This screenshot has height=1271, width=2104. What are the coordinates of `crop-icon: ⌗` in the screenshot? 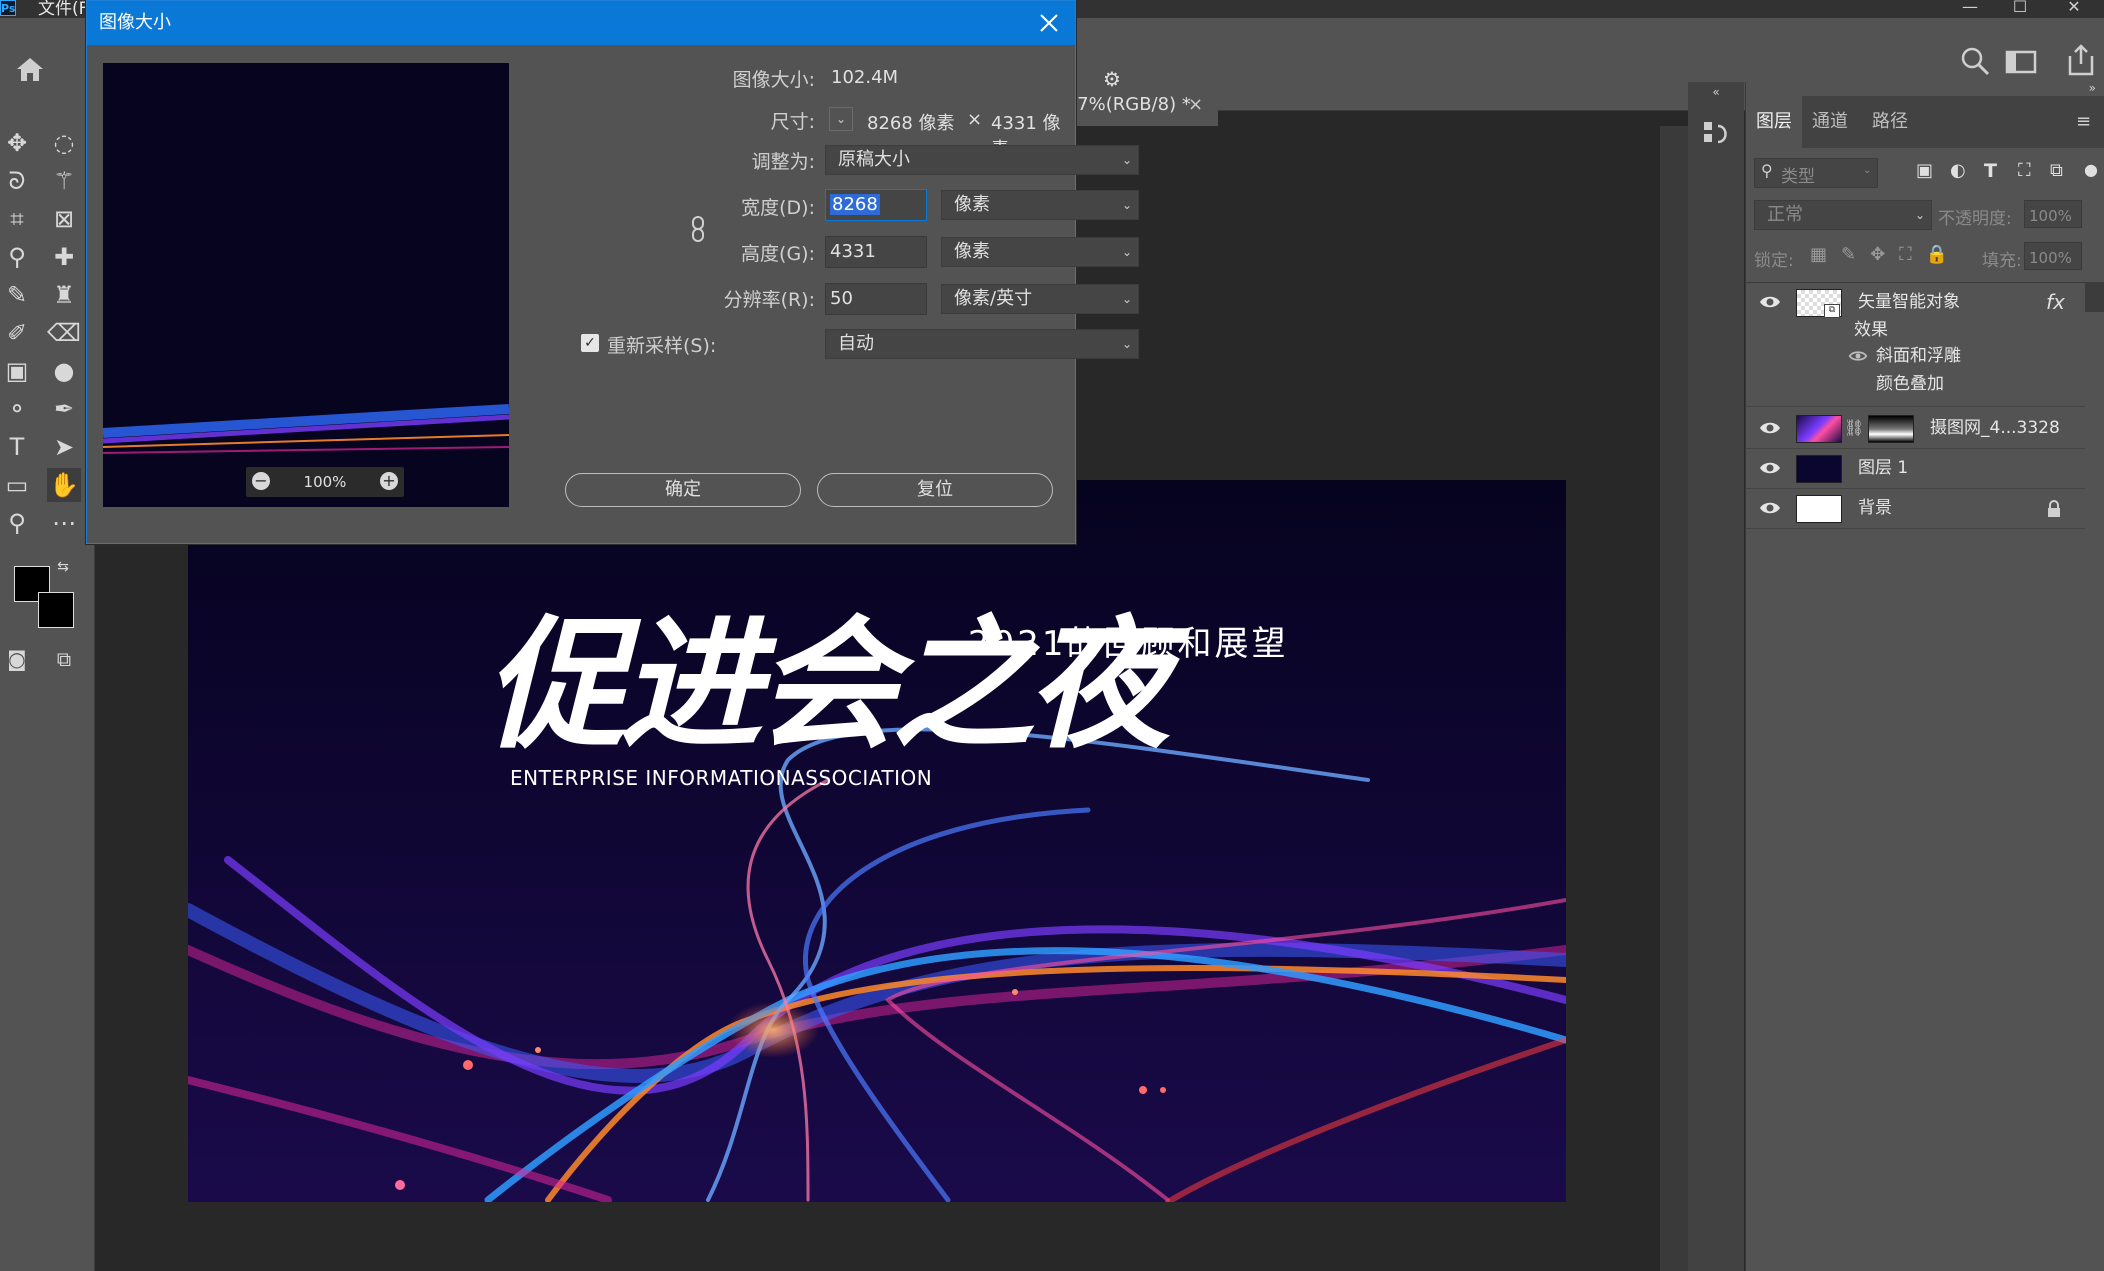 It's located at (17, 219).